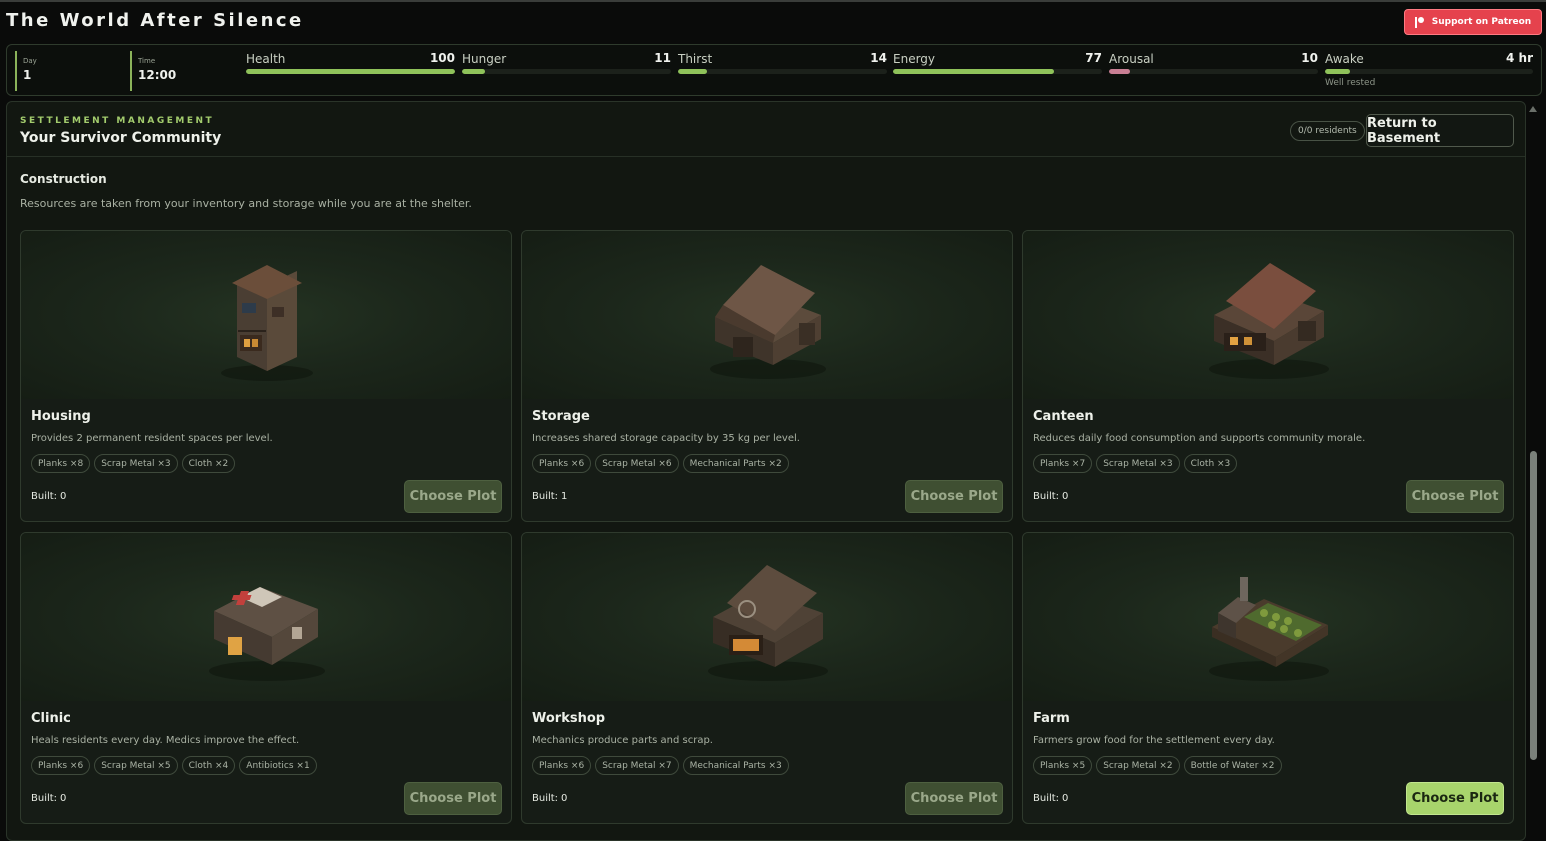 The height and width of the screenshot is (841, 1546). I want to click on cost-chip: Bottle of Water ×2, so click(1232, 765).